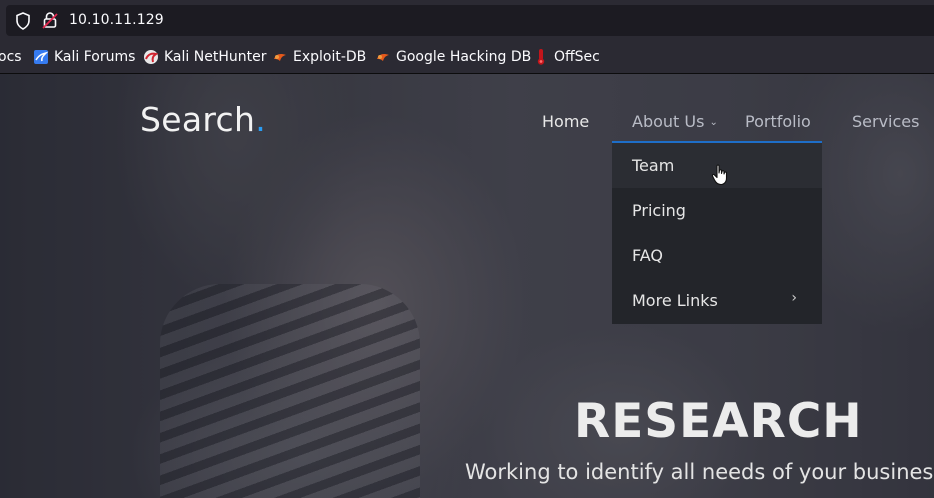  I want to click on bookmark-label: Google Hacking DB, so click(464, 57).